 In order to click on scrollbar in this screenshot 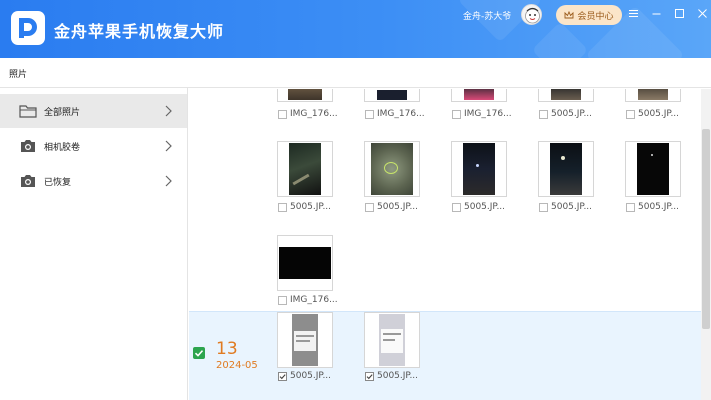, I will do `click(706, 244)`.